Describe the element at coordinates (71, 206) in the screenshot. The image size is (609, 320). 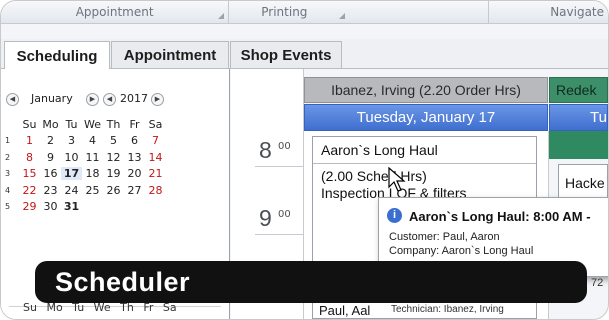
I see `calendar-day: 31` at that location.